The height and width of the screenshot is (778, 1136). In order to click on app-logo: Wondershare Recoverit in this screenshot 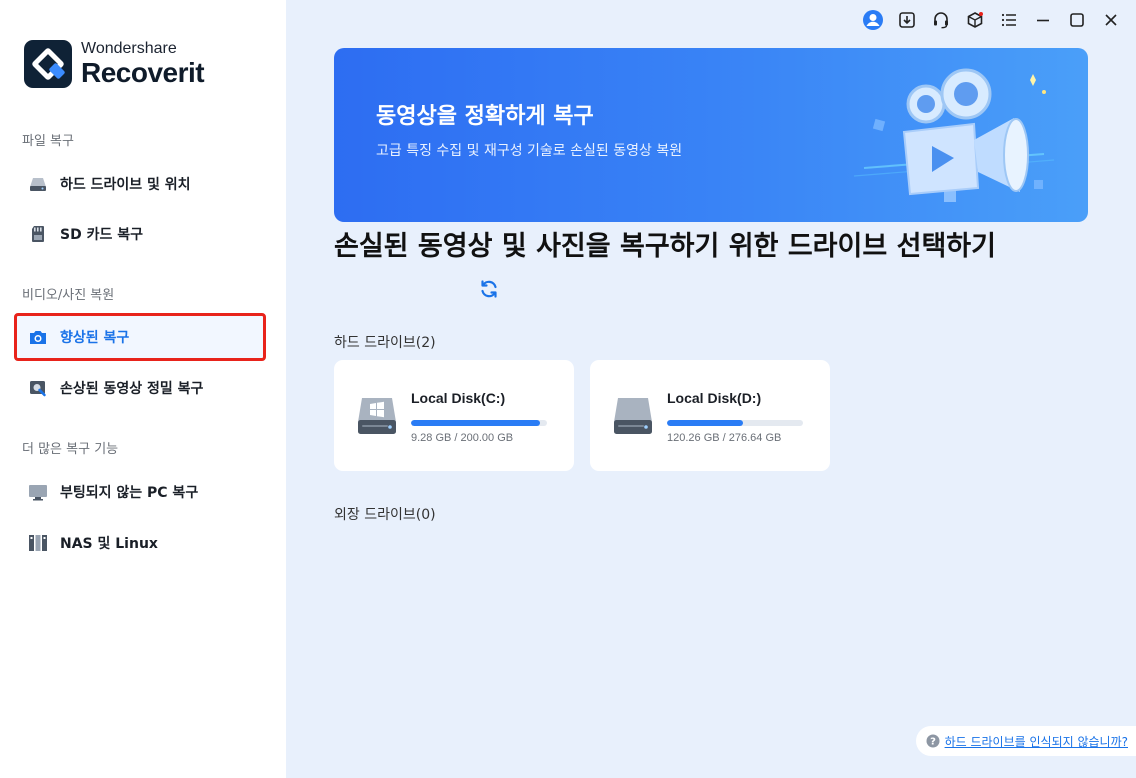, I will do `click(114, 64)`.